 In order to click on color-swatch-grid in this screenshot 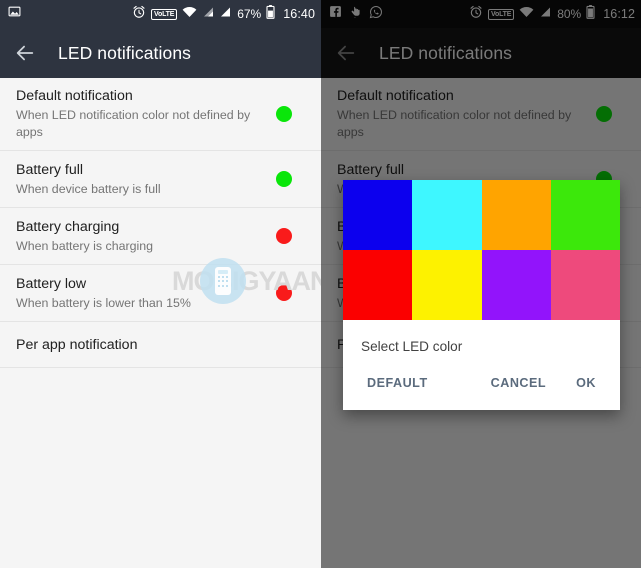, I will do `click(481, 250)`.